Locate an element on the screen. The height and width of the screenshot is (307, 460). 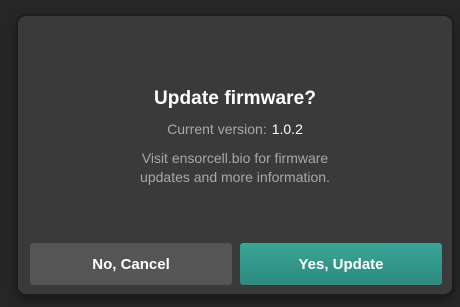
dialog-title: Update firmware? is located at coordinates (235, 98).